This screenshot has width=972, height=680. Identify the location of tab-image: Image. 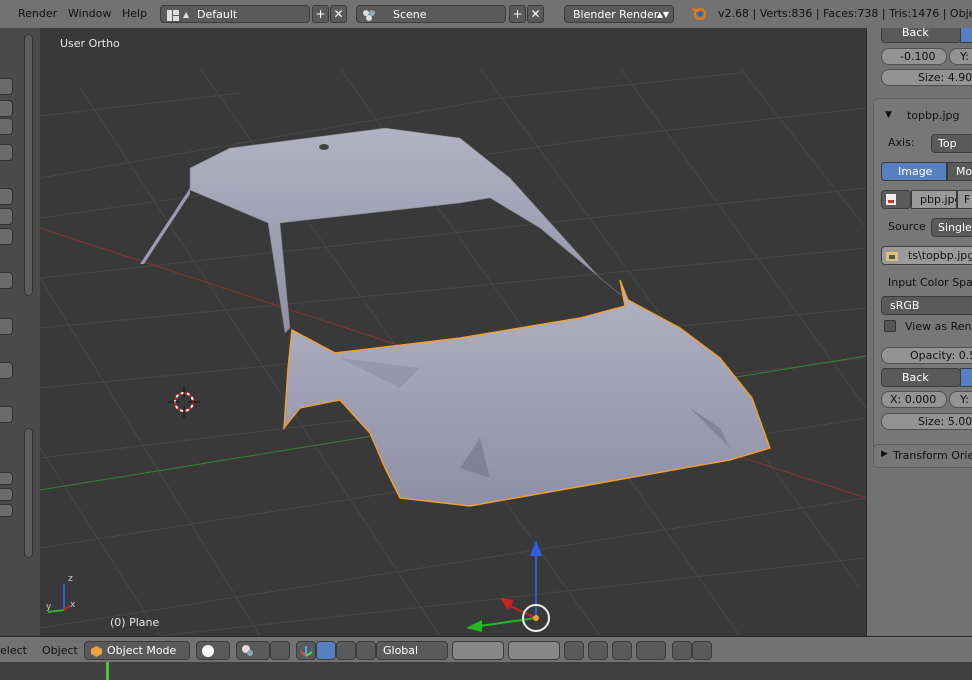
(914, 171).